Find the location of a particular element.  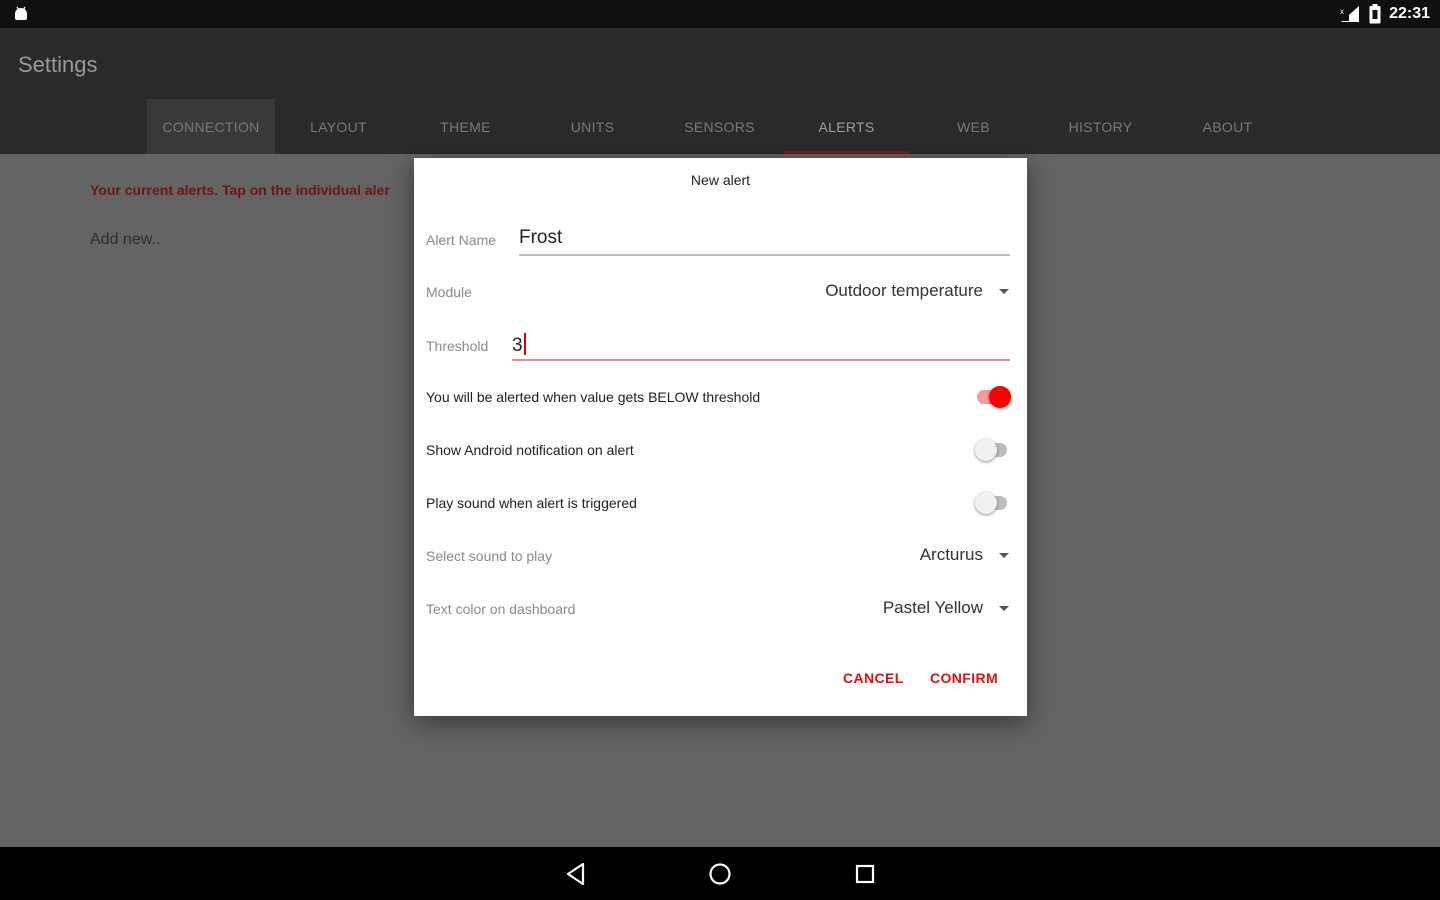

clock: 22:31 is located at coordinates (1409, 13).